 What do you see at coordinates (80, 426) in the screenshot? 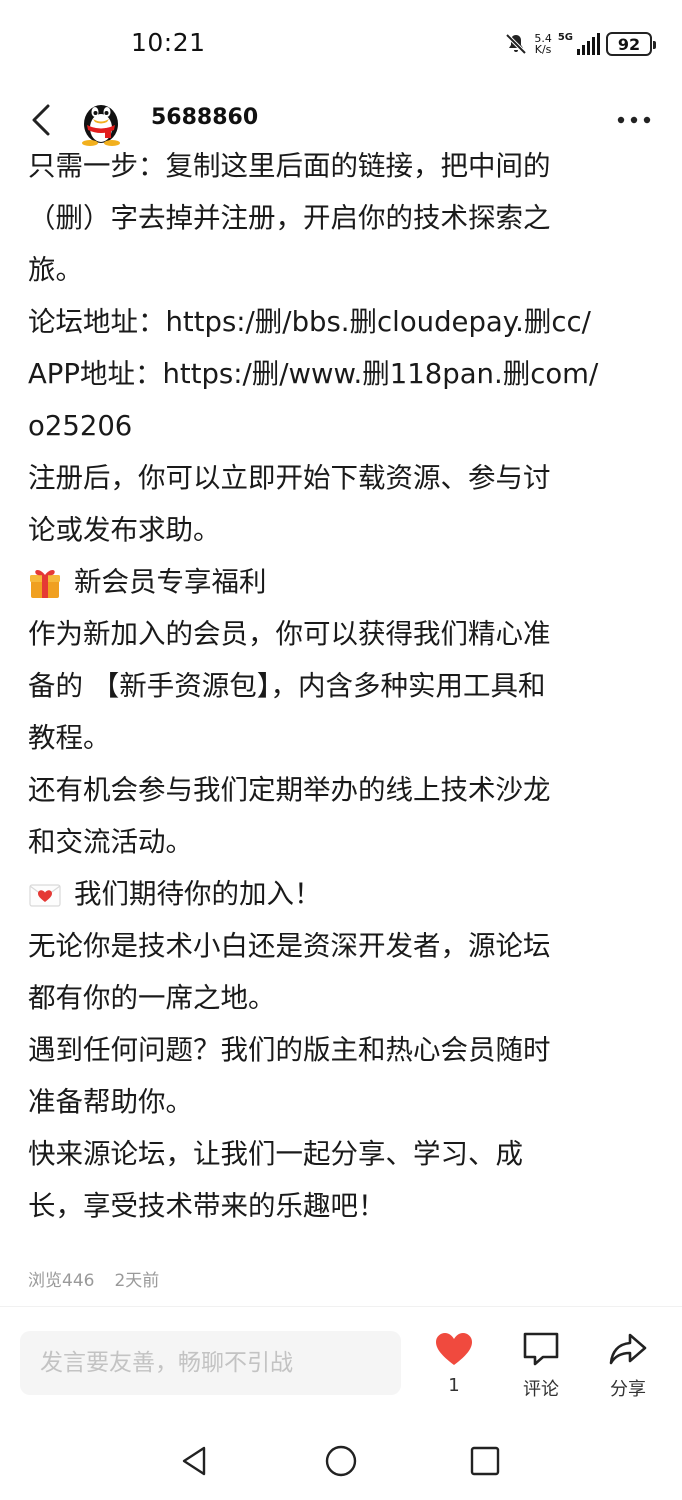
I see `post-line-text: o25206` at bounding box center [80, 426].